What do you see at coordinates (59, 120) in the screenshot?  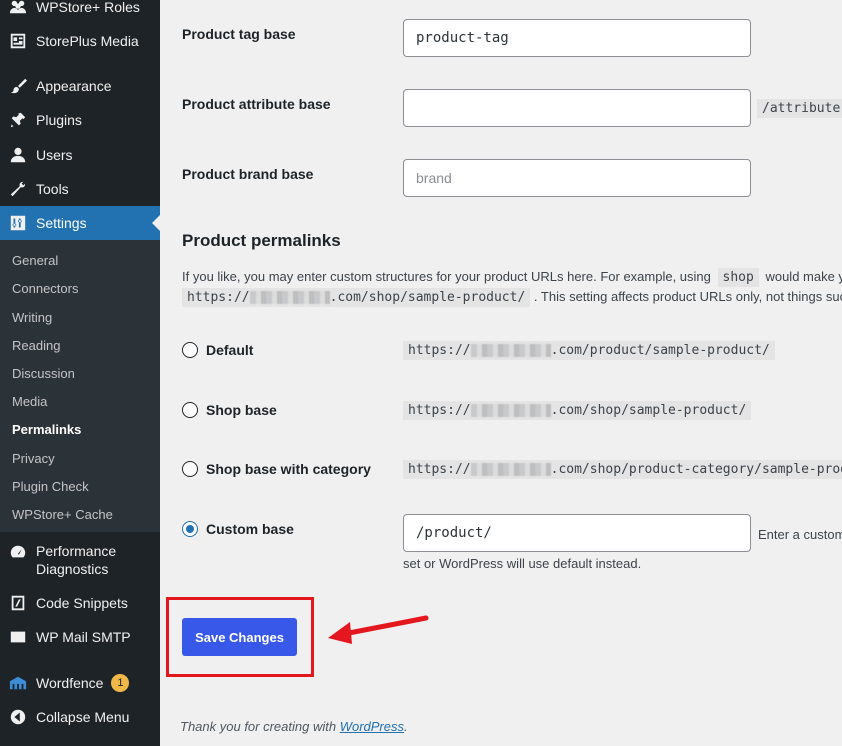 I see `sidebar-item-label: Plugins` at bounding box center [59, 120].